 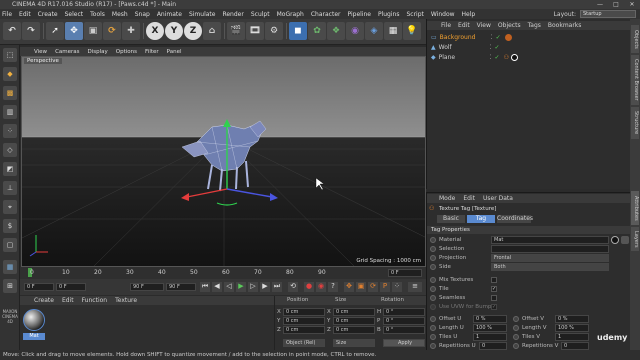 I want to click on mat-menu-function: Function, so click(x=95, y=300).